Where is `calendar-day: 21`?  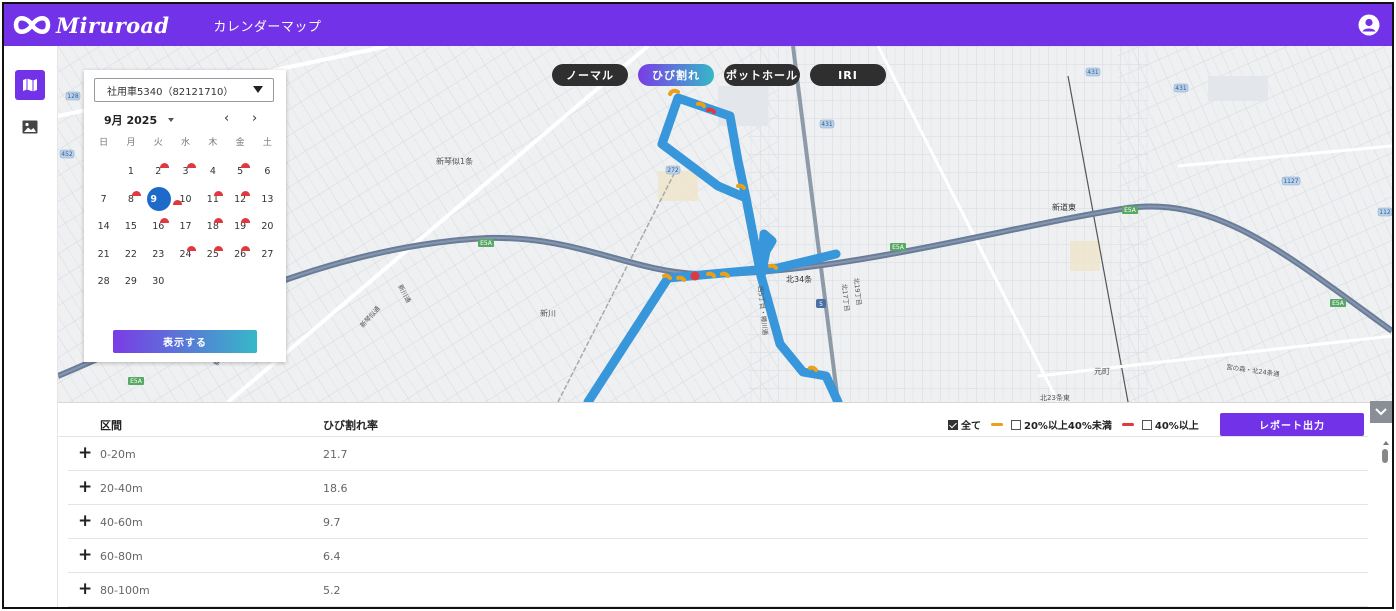 calendar-day: 21 is located at coordinates (103, 255).